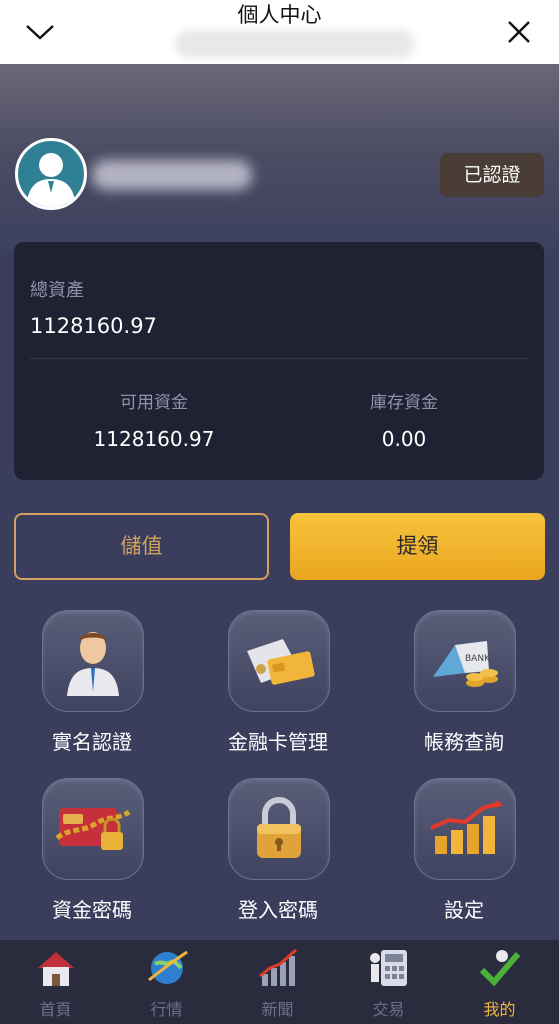 The height and width of the screenshot is (1024, 559). I want to click on redacted-subtitle, so click(295, 44).